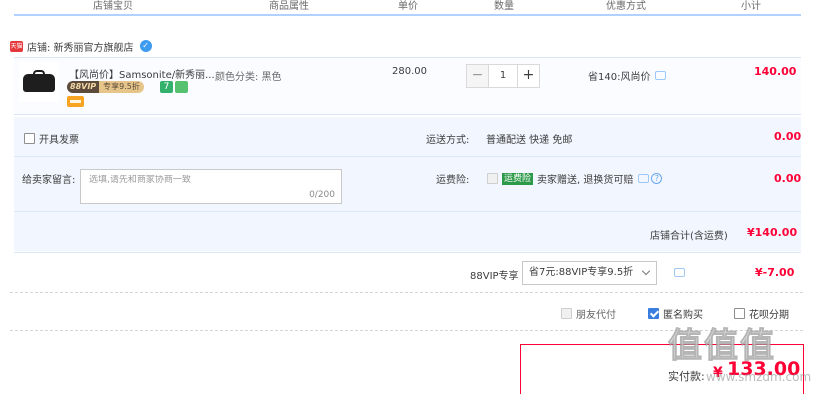 The height and width of the screenshot is (394, 816). I want to click on product-thumbnail, so click(39, 82).